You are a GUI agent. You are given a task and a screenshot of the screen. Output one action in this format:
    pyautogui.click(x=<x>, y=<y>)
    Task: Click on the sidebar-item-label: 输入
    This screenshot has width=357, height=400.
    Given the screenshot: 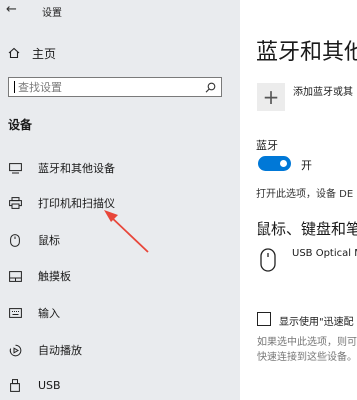 What is the action you would take?
    pyautogui.click(x=49, y=313)
    